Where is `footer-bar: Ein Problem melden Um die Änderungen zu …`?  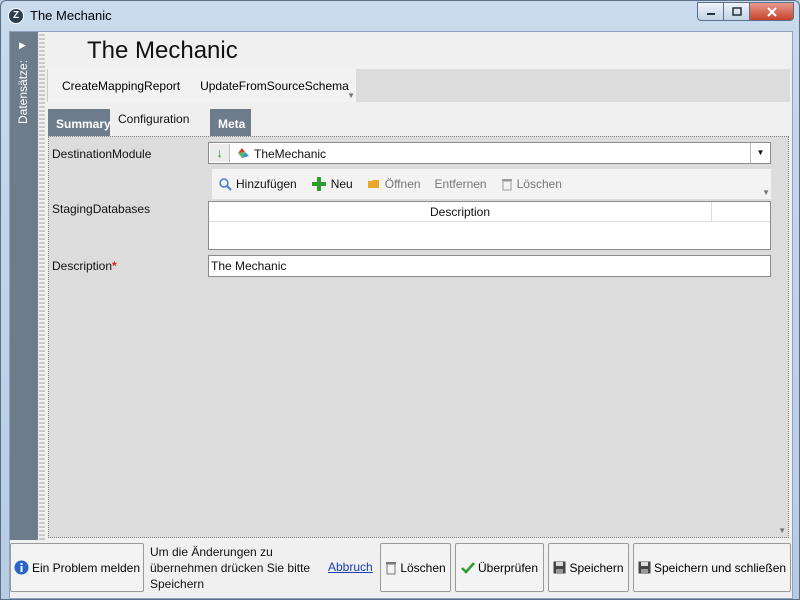 footer-bar: Ein Problem melden Um die Änderungen zu … is located at coordinates (401, 570).